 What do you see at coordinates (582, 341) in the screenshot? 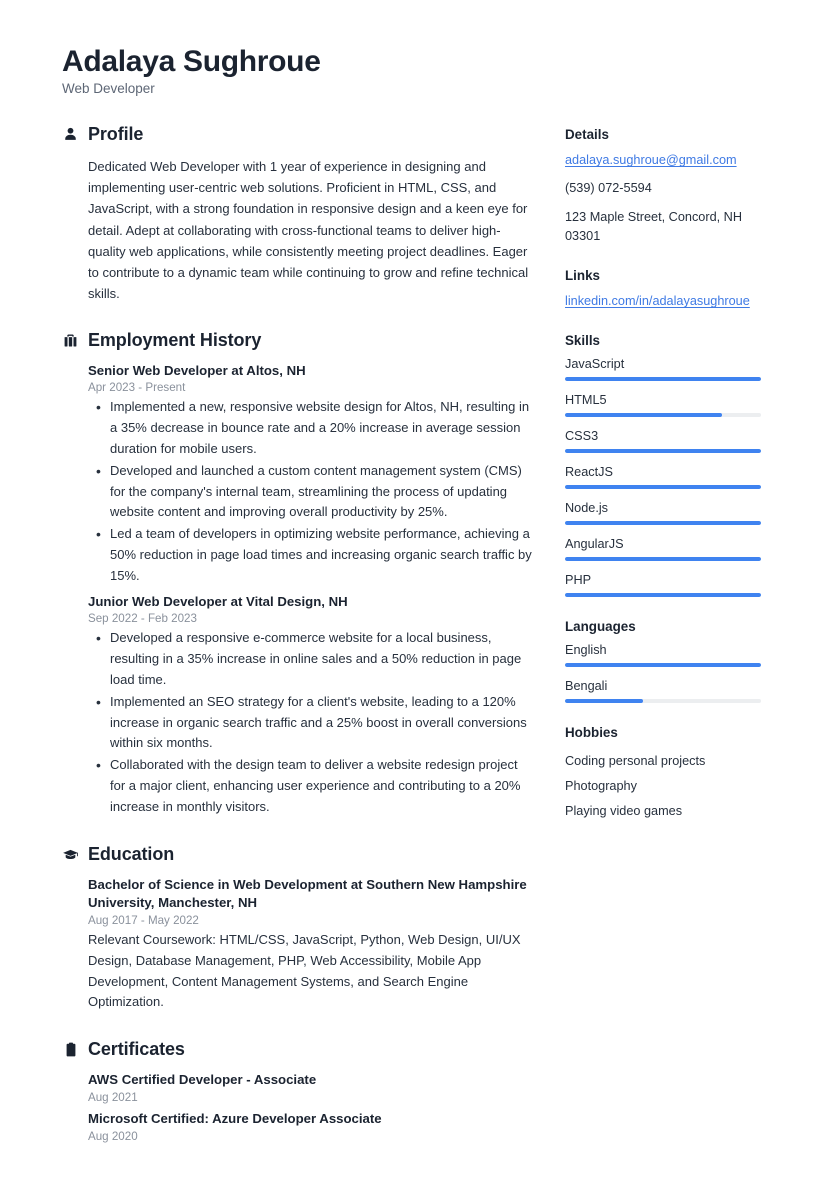
I see `sidebar-skills-title: Skills` at bounding box center [582, 341].